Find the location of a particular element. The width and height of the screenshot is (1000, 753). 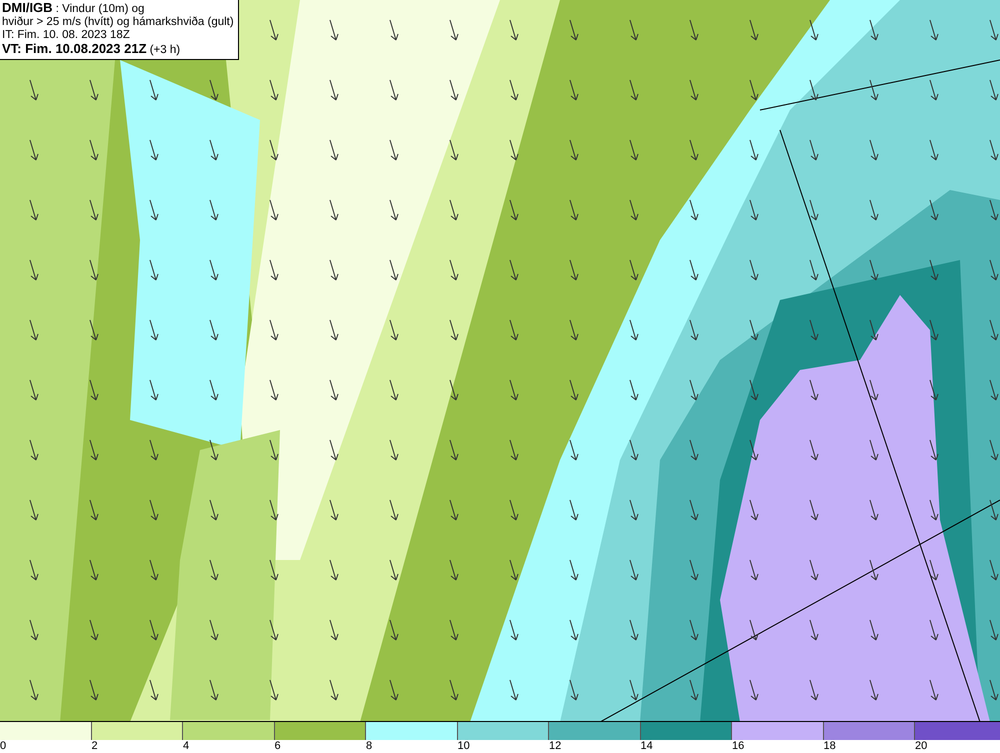

title-line: hviður > 25 m/s (hvítt) og hámarkshviða (gult) is located at coordinates (118, 22).